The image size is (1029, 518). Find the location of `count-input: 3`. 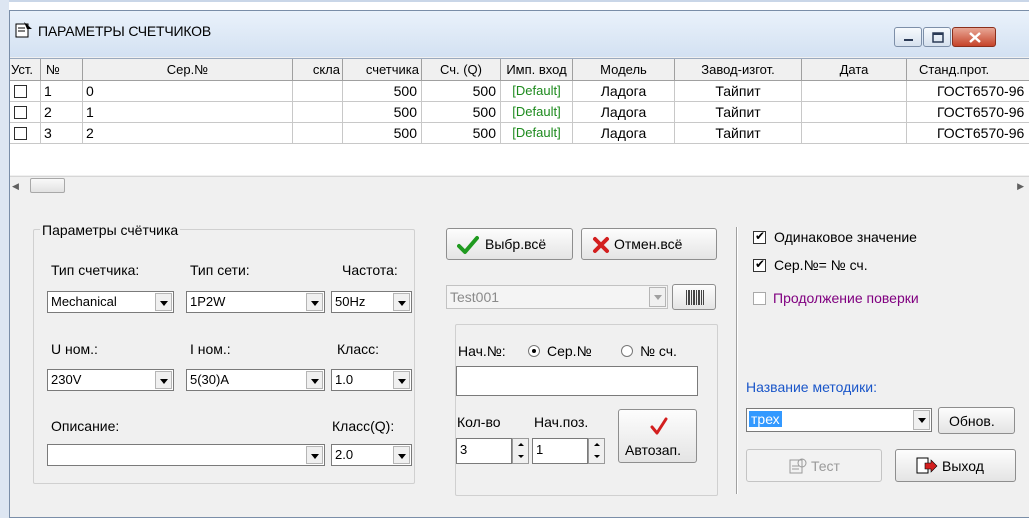

count-input: 3 is located at coordinates (484, 451).